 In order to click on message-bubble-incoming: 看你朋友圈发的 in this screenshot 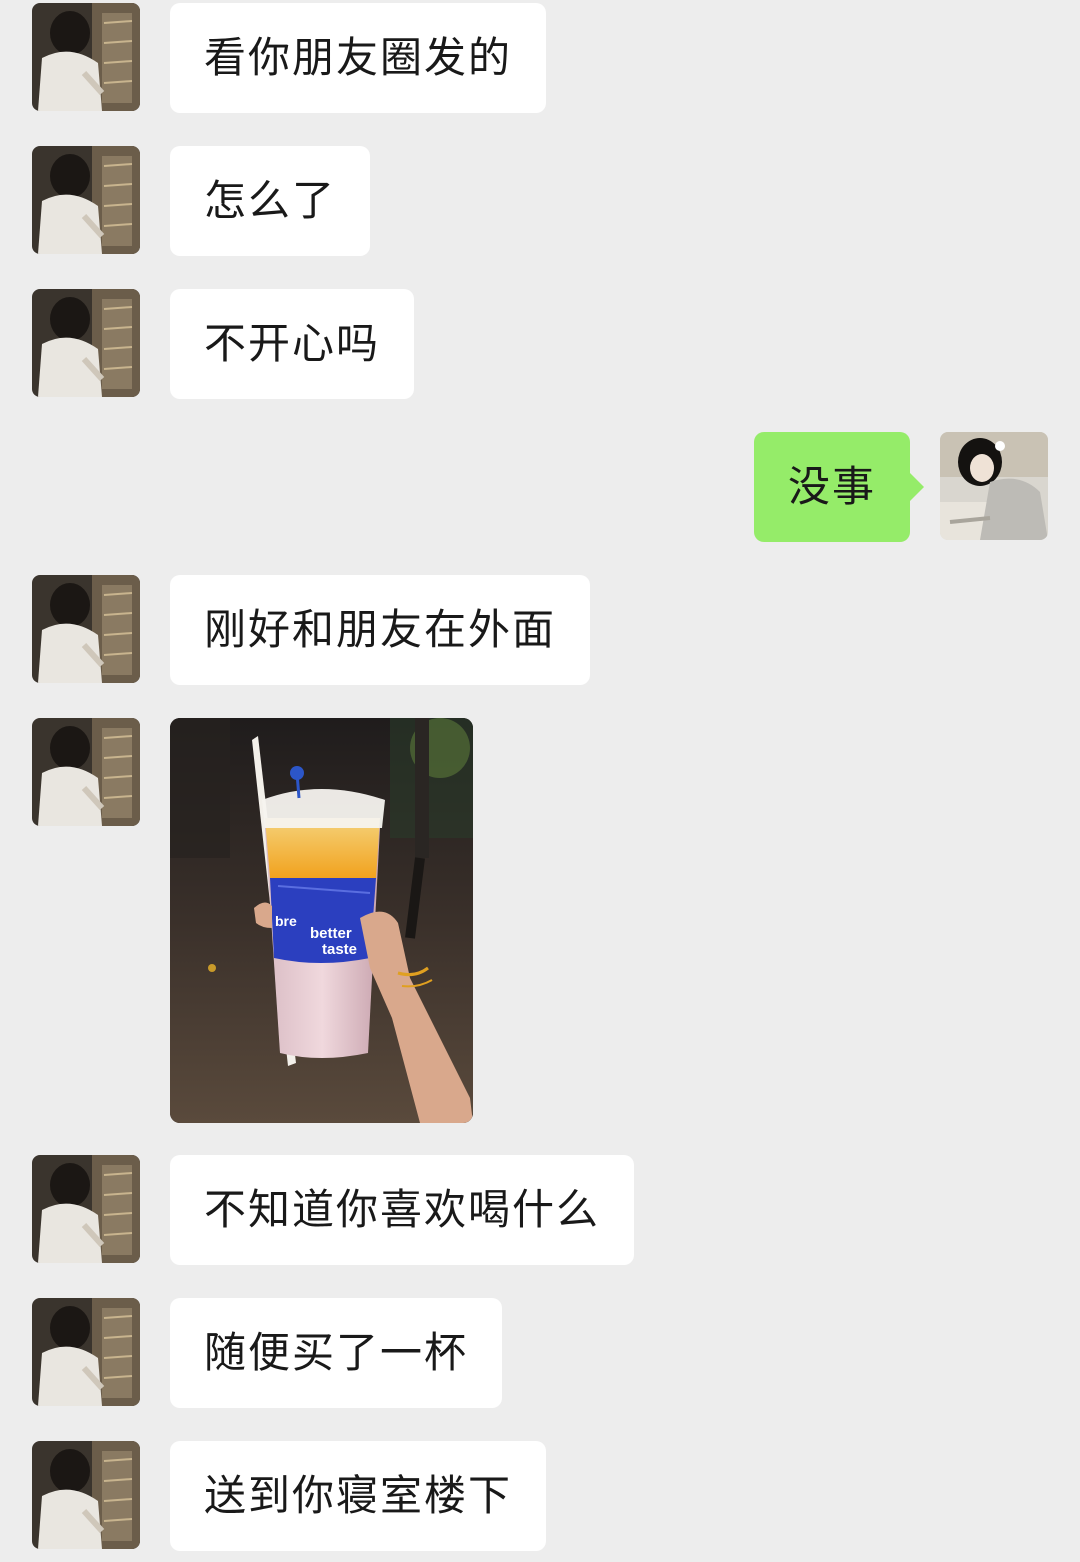, I will do `click(358, 58)`.